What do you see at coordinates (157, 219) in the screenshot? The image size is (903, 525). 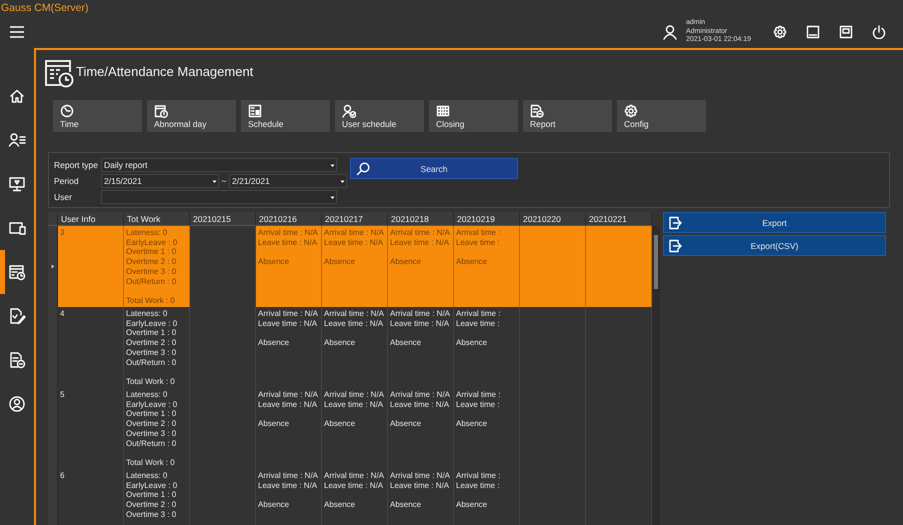 I see `column-header: Tot Work` at bounding box center [157, 219].